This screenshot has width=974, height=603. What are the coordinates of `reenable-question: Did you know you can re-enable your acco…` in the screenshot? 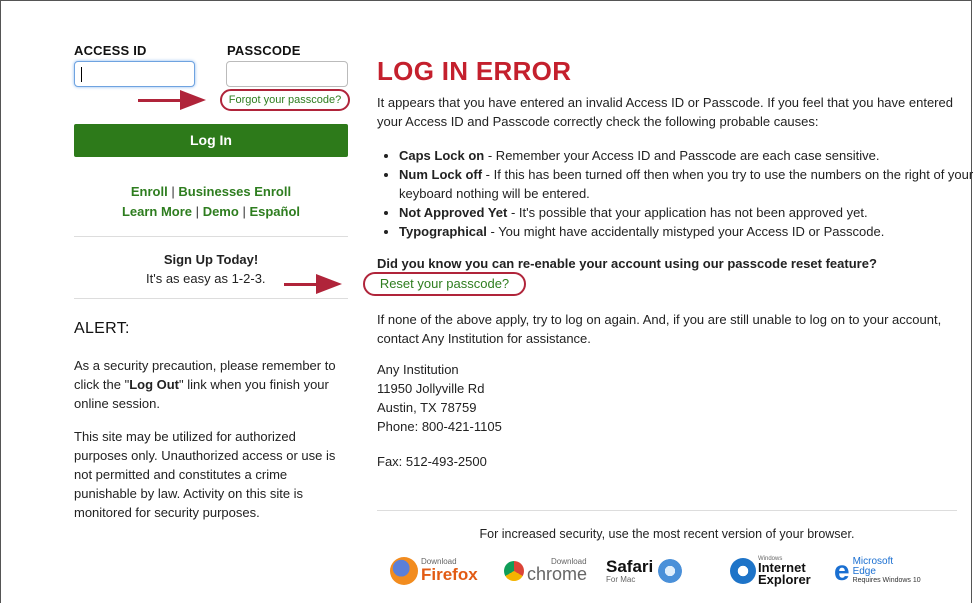 It's located at (627, 263).